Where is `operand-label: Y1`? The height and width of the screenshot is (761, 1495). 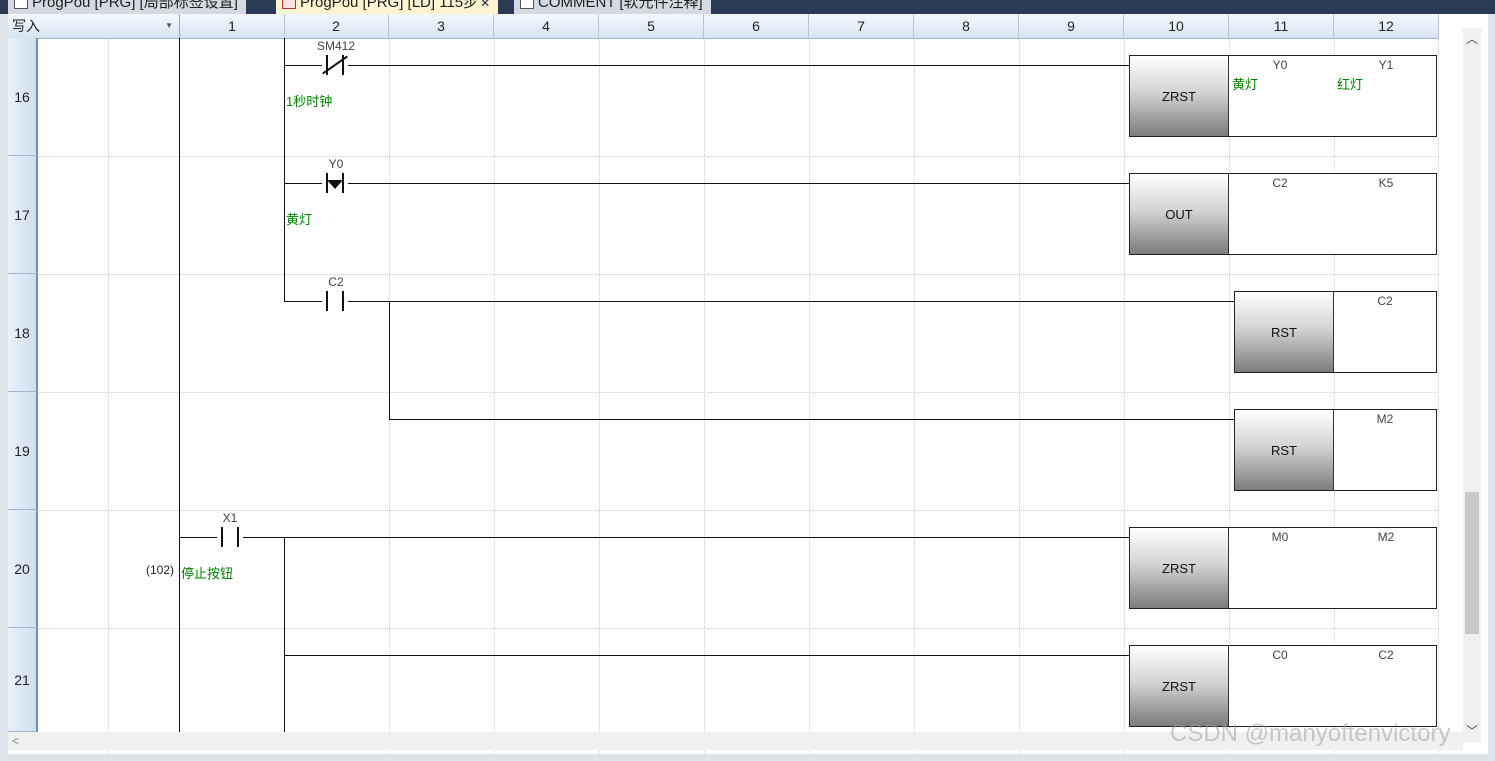
operand-label: Y1 is located at coordinates (1386, 65).